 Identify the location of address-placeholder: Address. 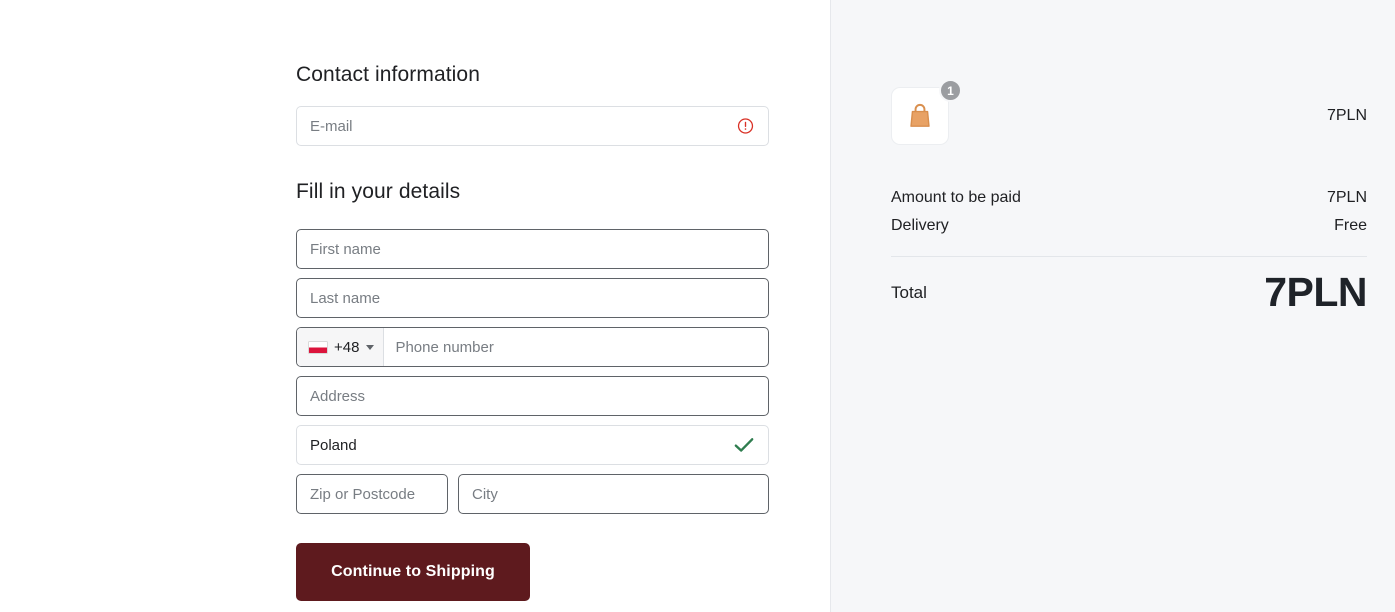
(338, 396).